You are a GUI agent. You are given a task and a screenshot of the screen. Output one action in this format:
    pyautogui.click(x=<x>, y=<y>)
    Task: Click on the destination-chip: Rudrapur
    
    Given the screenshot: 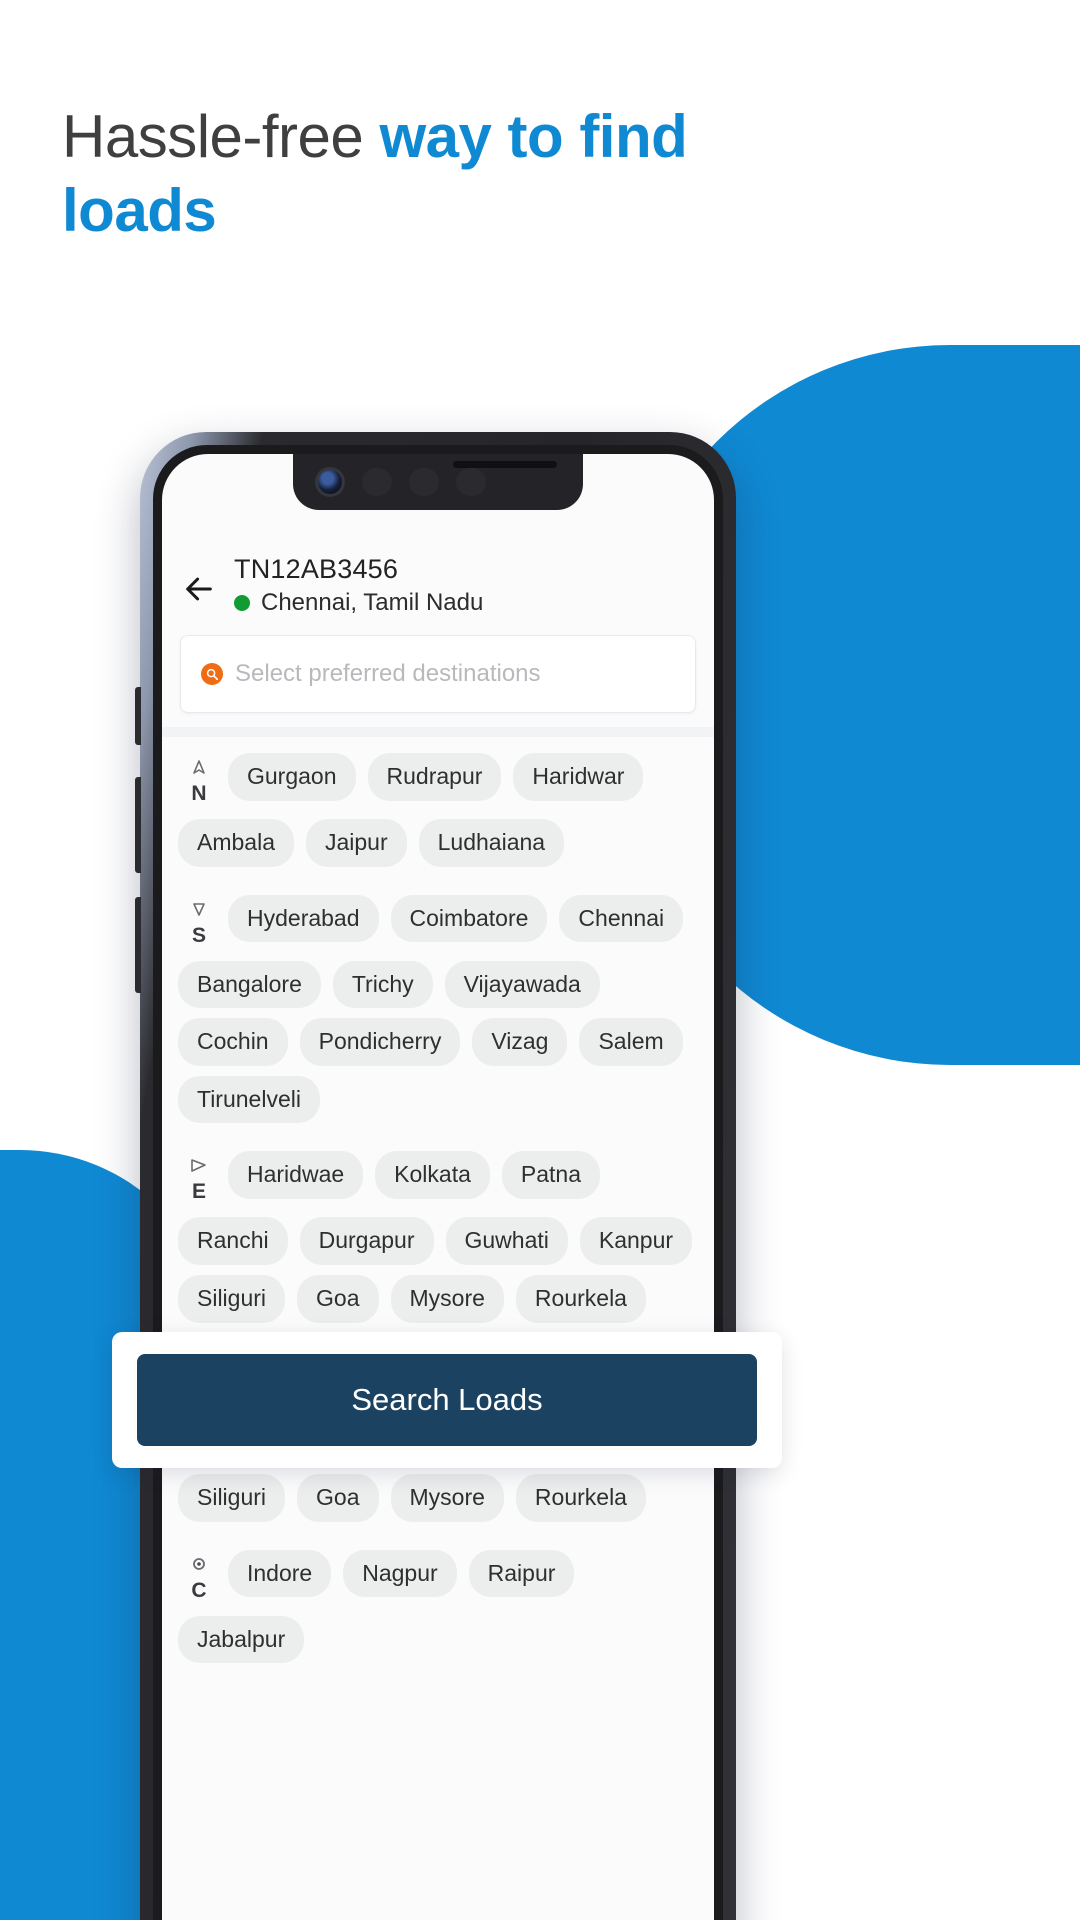 What is the action you would take?
    pyautogui.click(x=434, y=777)
    